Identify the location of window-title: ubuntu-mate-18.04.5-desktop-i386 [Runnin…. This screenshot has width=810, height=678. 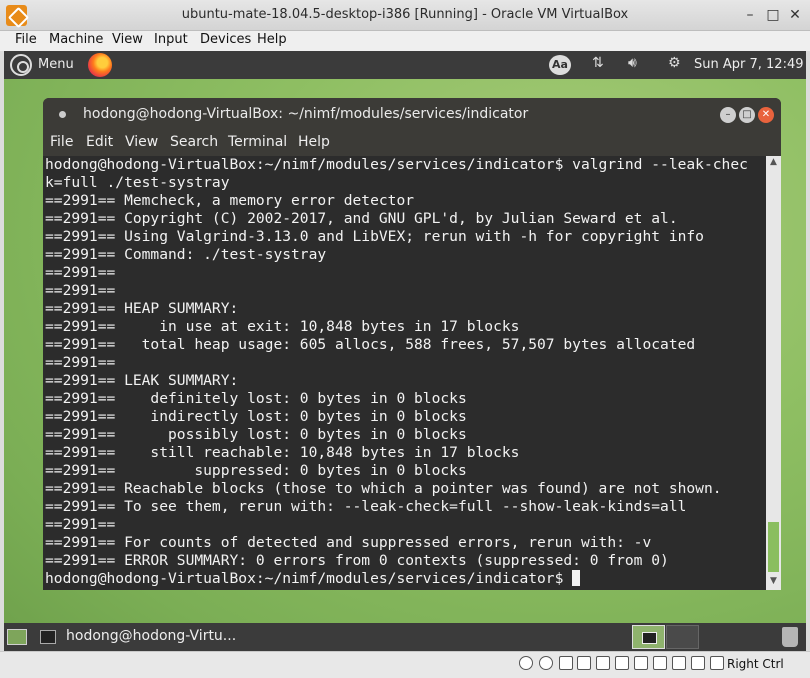
(405, 14).